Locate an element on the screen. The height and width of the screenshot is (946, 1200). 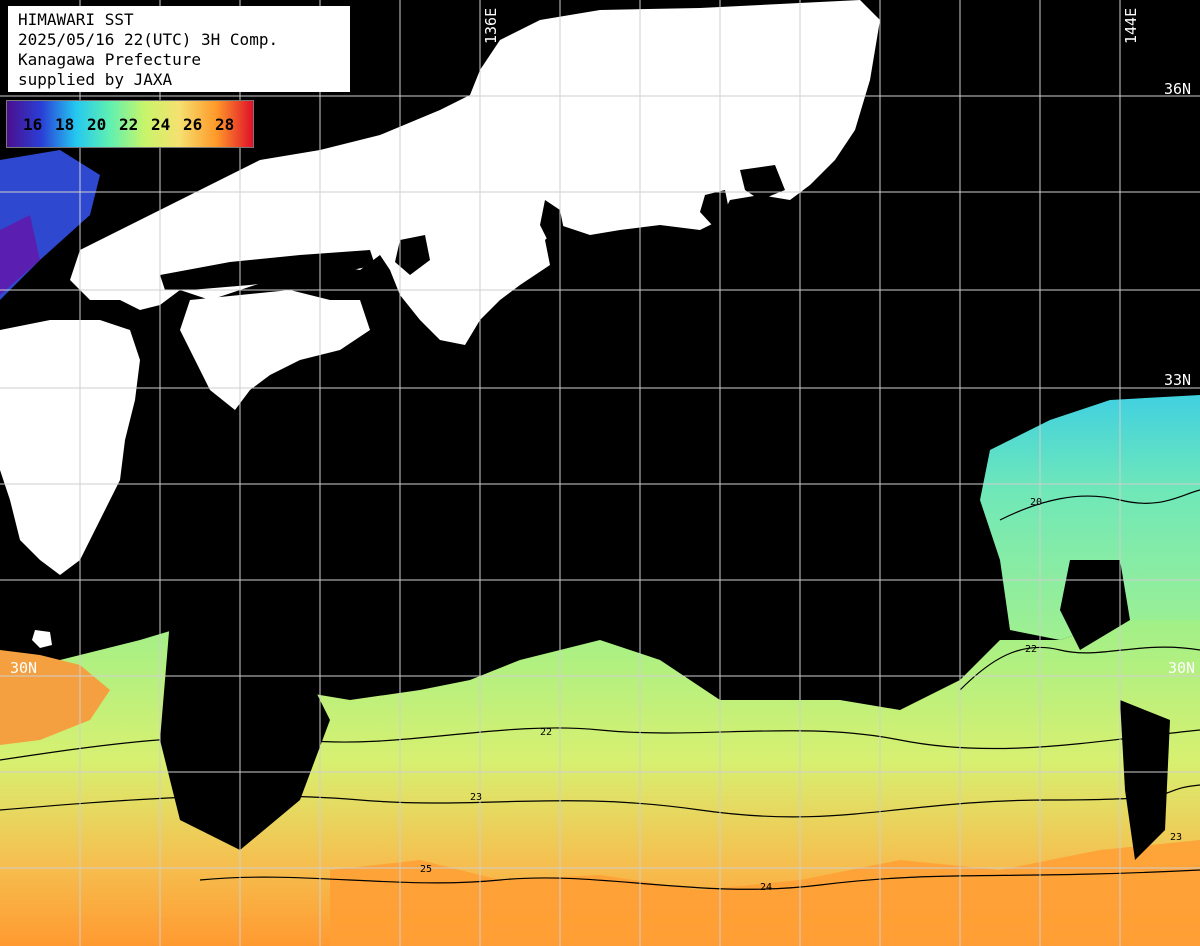
contour-label: 25 is located at coordinates (426, 869).